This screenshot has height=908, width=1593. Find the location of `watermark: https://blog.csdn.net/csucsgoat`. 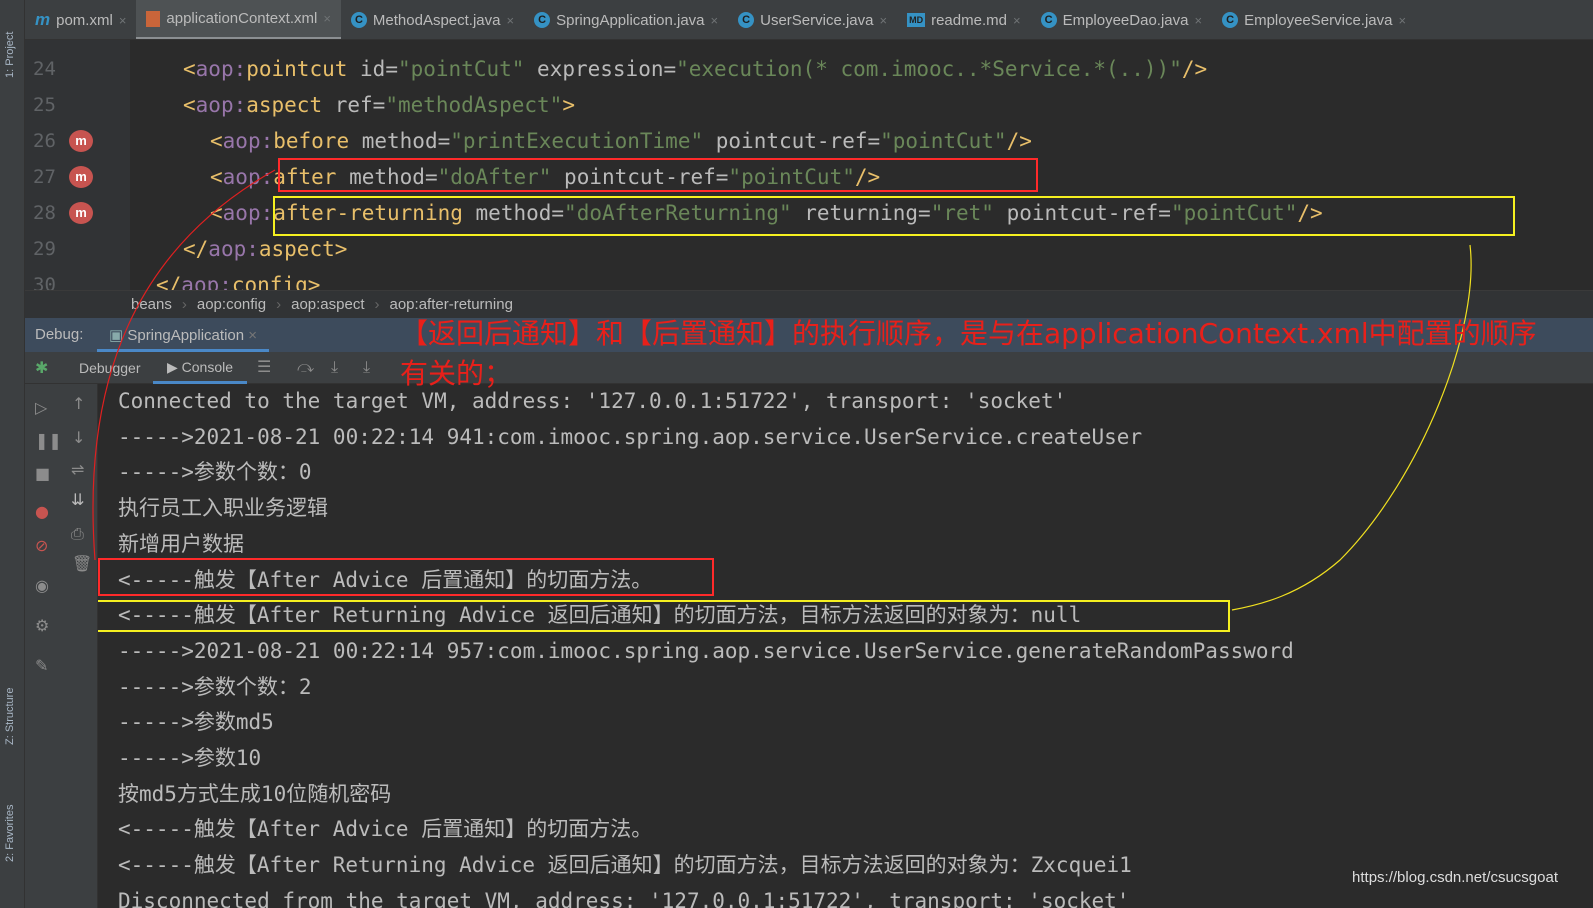

watermark: https://blog.csdn.net/csucsgoat is located at coordinates (1455, 877).